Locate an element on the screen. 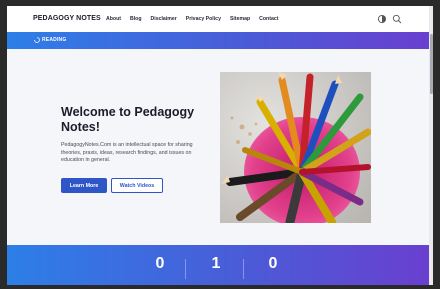  nav-contact: Contact is located at coordinates (268, 19).